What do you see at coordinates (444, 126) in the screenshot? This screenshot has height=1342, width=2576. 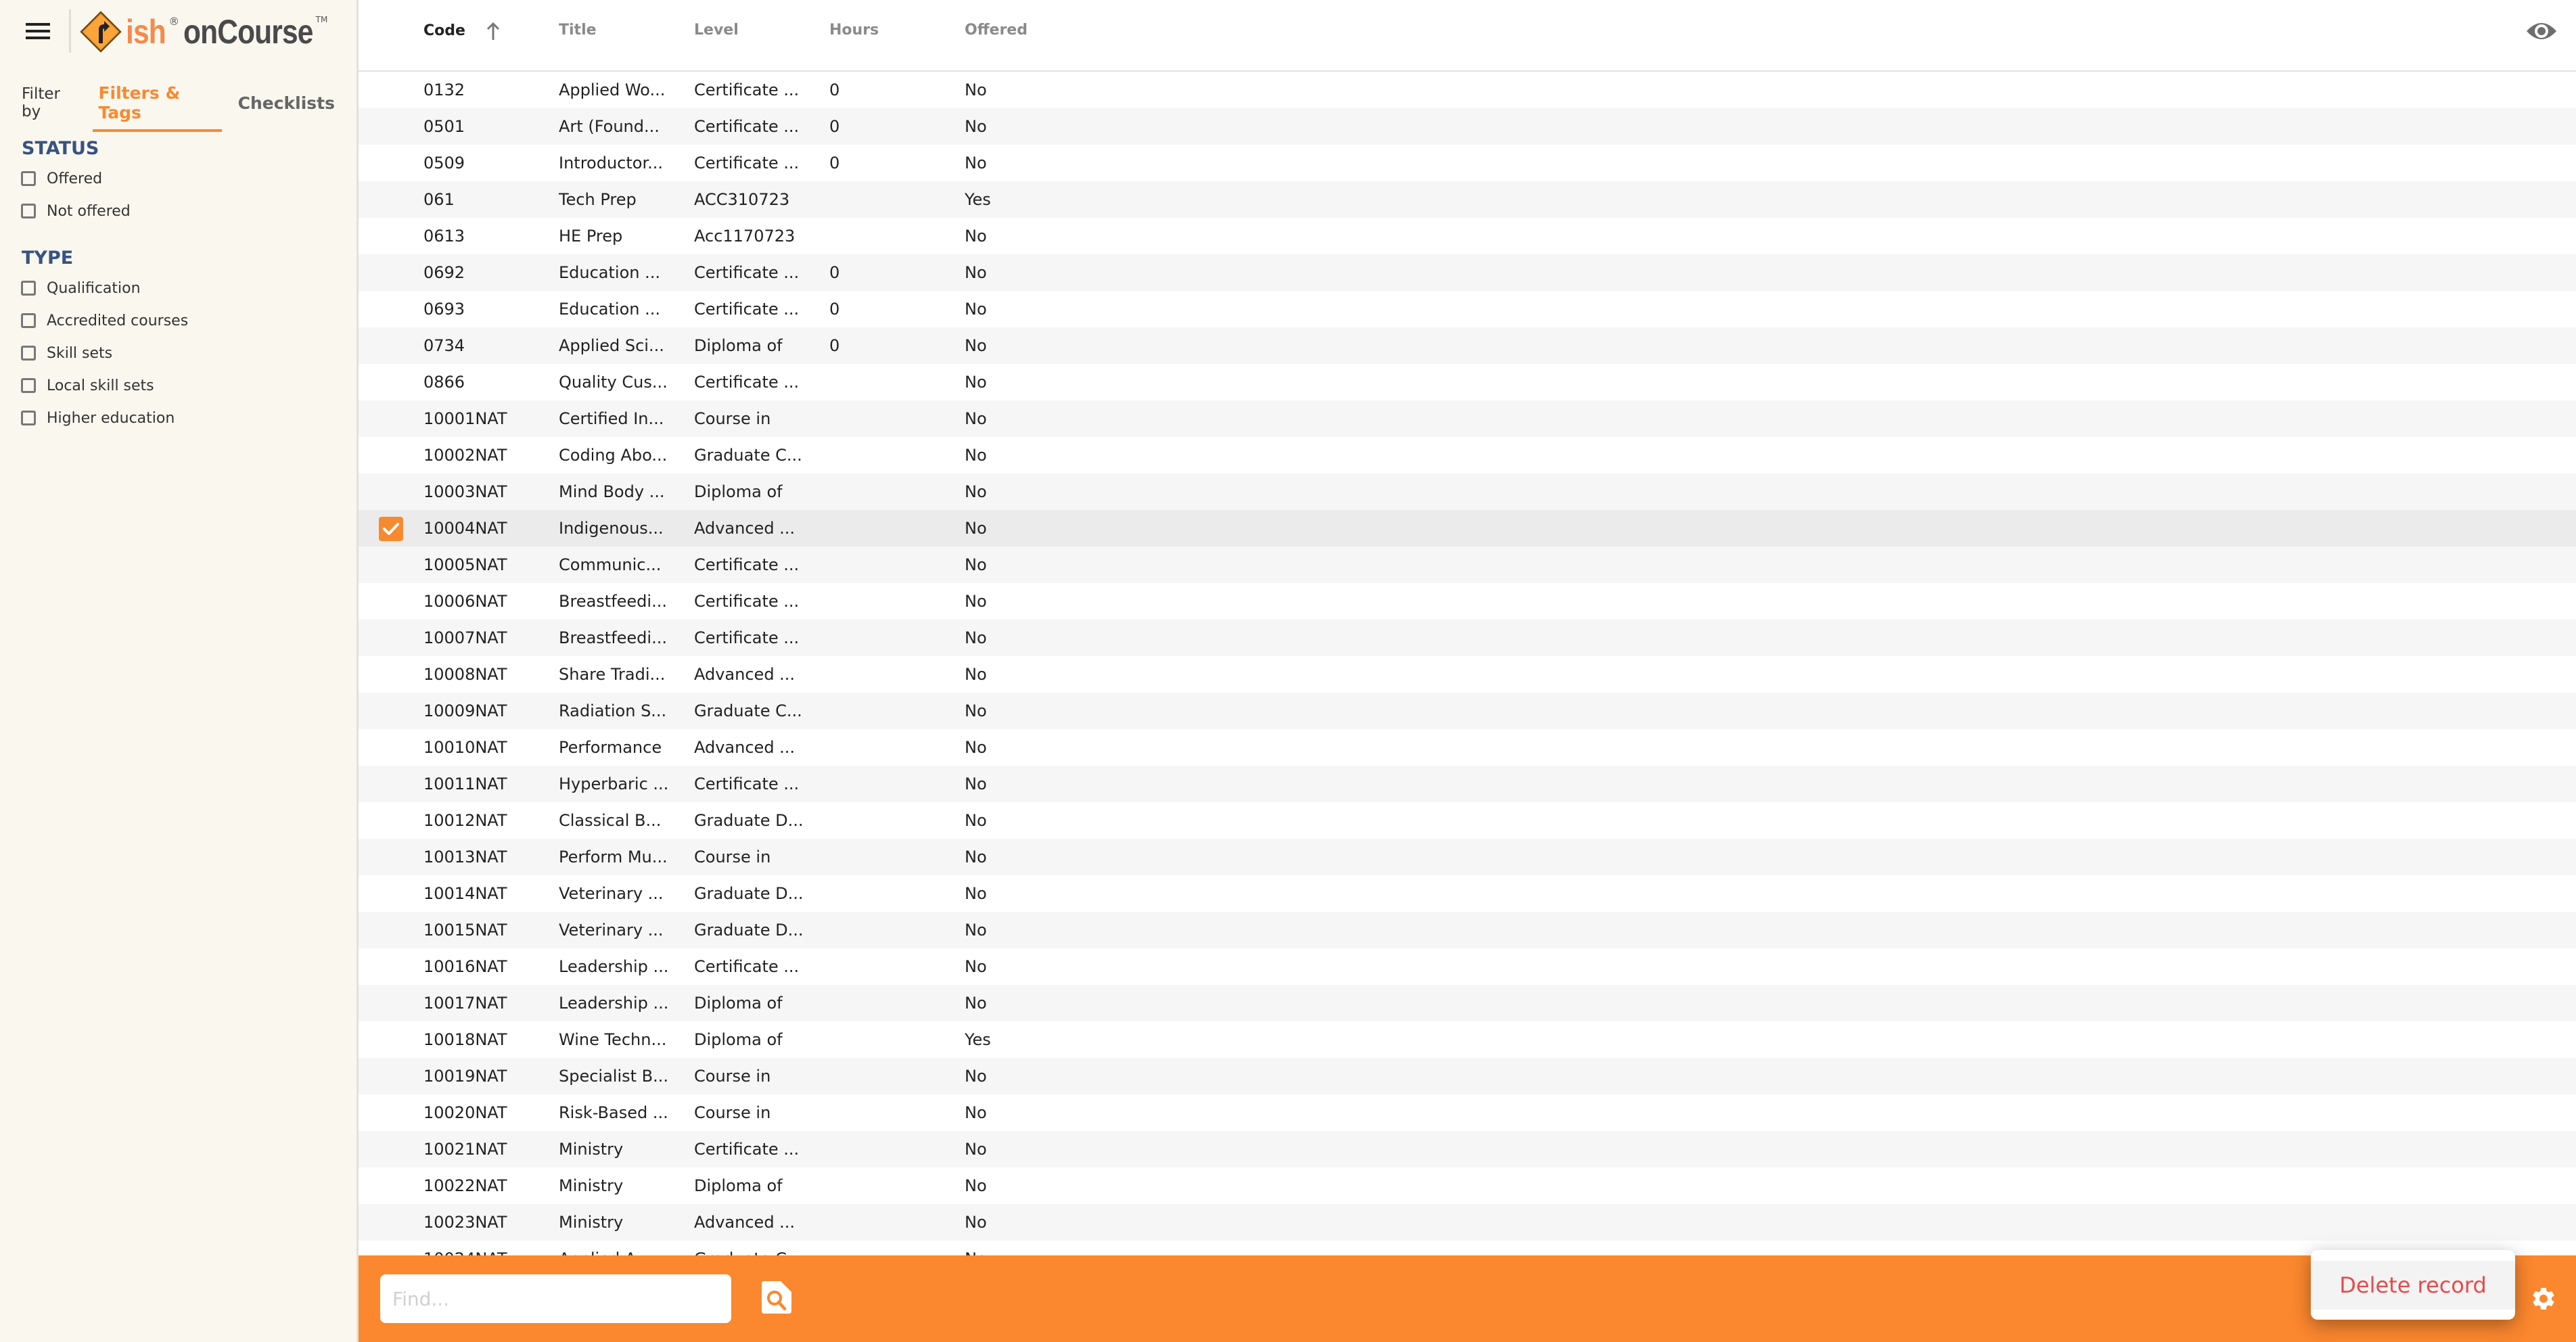 I see `cell-code: 0501` at bounding box center [444, 126].